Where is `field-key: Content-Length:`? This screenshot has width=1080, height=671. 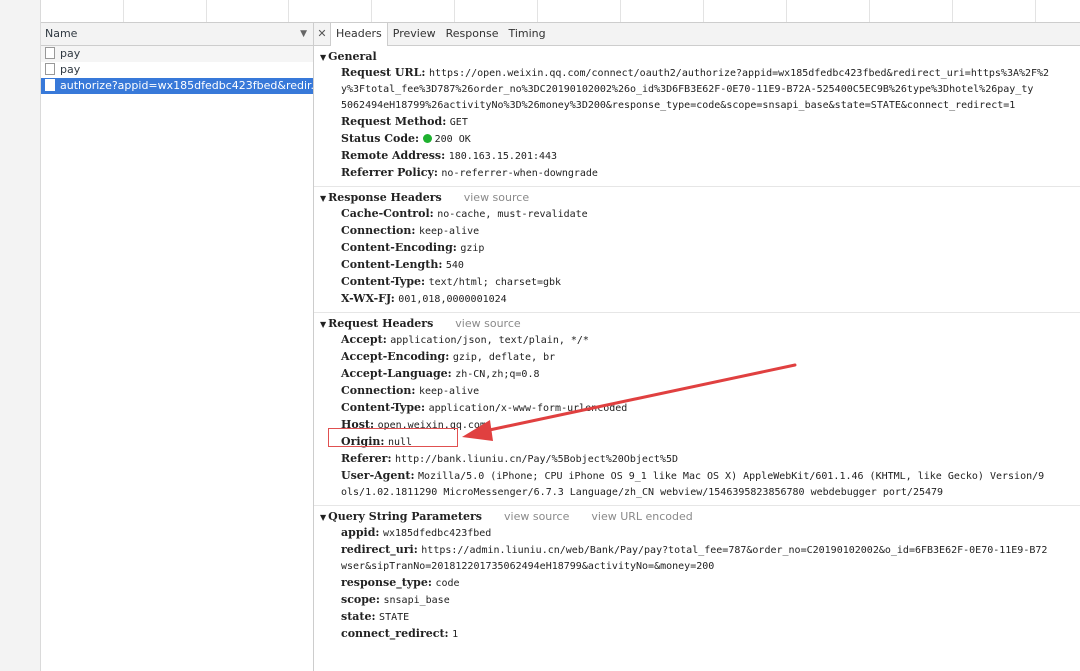 field-key: Content-Length: is located at coordinates (392, 264).